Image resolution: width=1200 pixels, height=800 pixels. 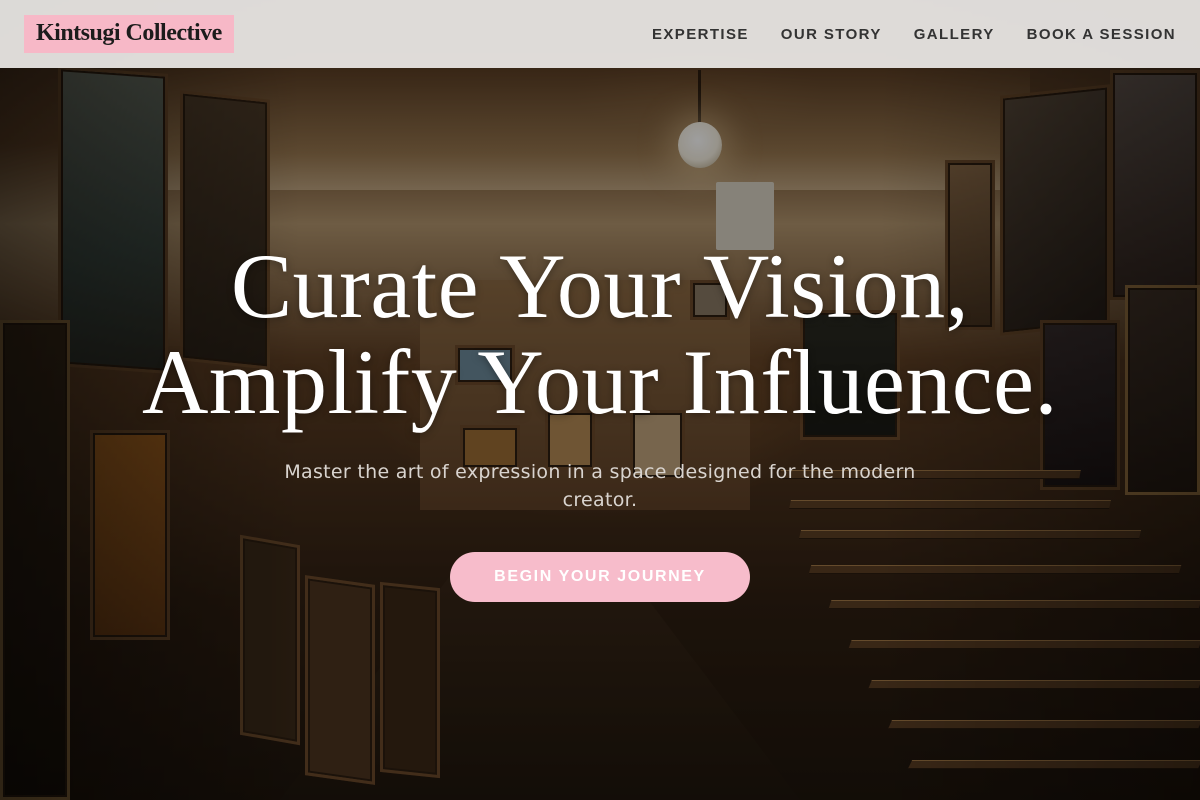 What do you see at coordinates (600, 577) in the screenshot?
I see `begin-journey-button: BEGIN YOUR JOURNEY` at bounding box center [600, 577].